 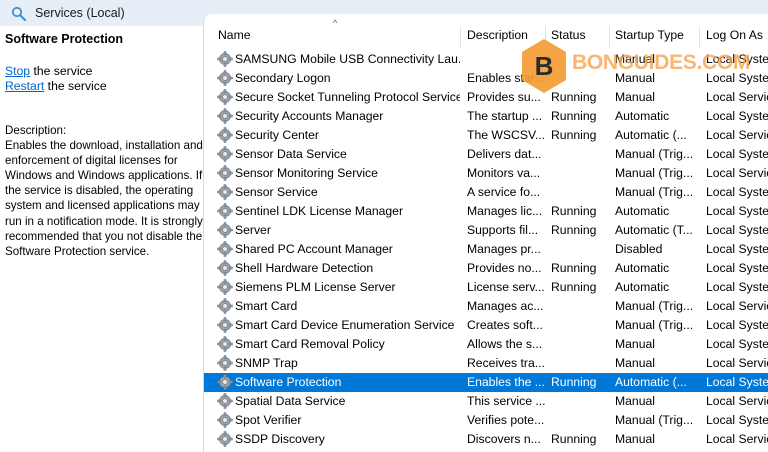 What do you see at coordinates (234, 38) in the screenshot?
I see `column-header-name: Name` at bounding box center [234, 38].